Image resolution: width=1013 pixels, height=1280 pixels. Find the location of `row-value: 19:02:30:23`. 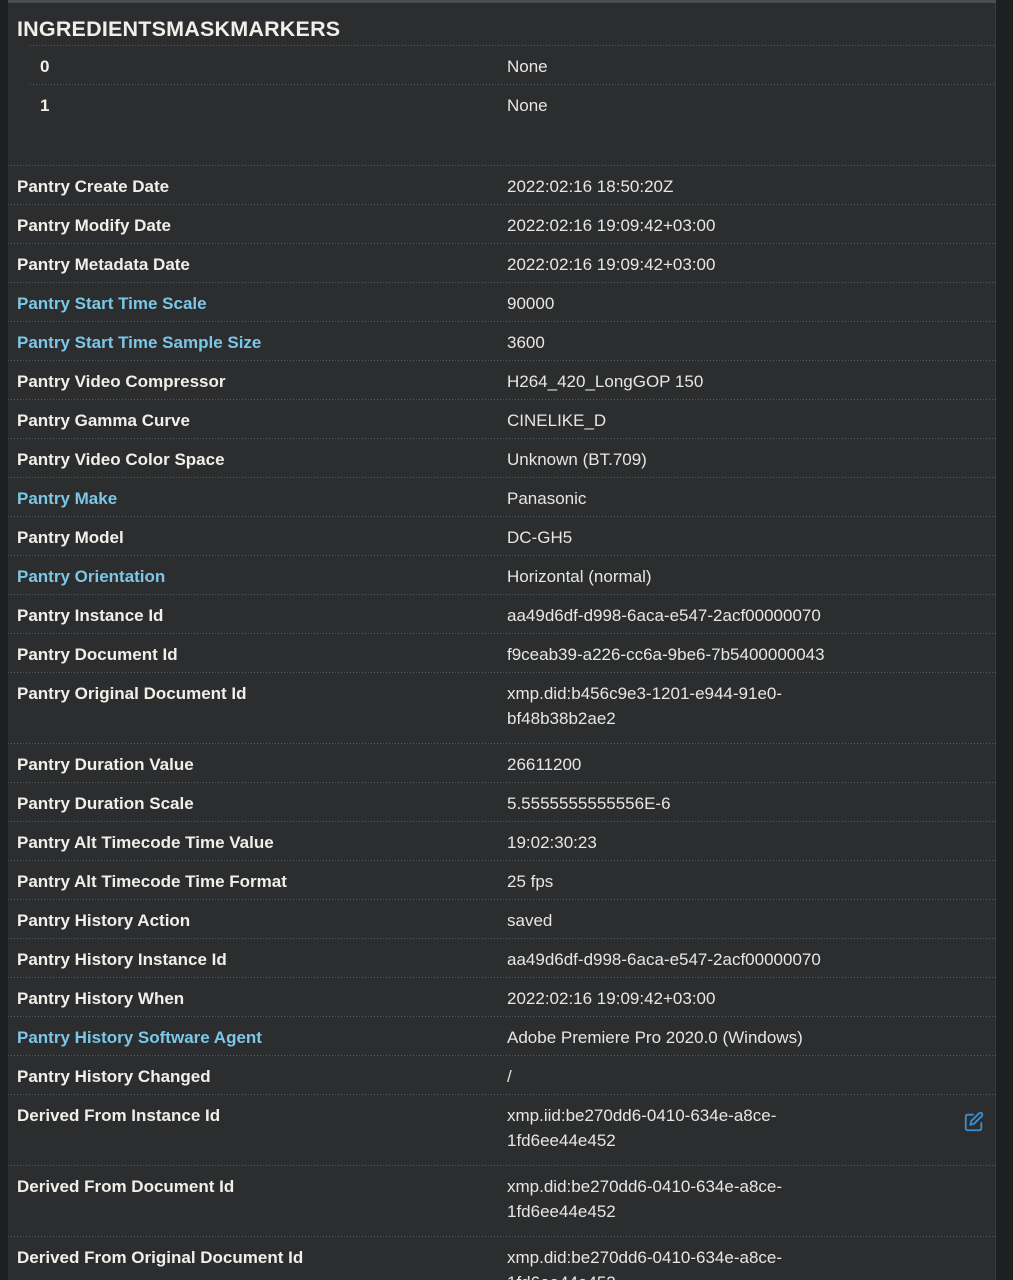

row-value: 19:02:30:23 is located at coordinates (552, 842).